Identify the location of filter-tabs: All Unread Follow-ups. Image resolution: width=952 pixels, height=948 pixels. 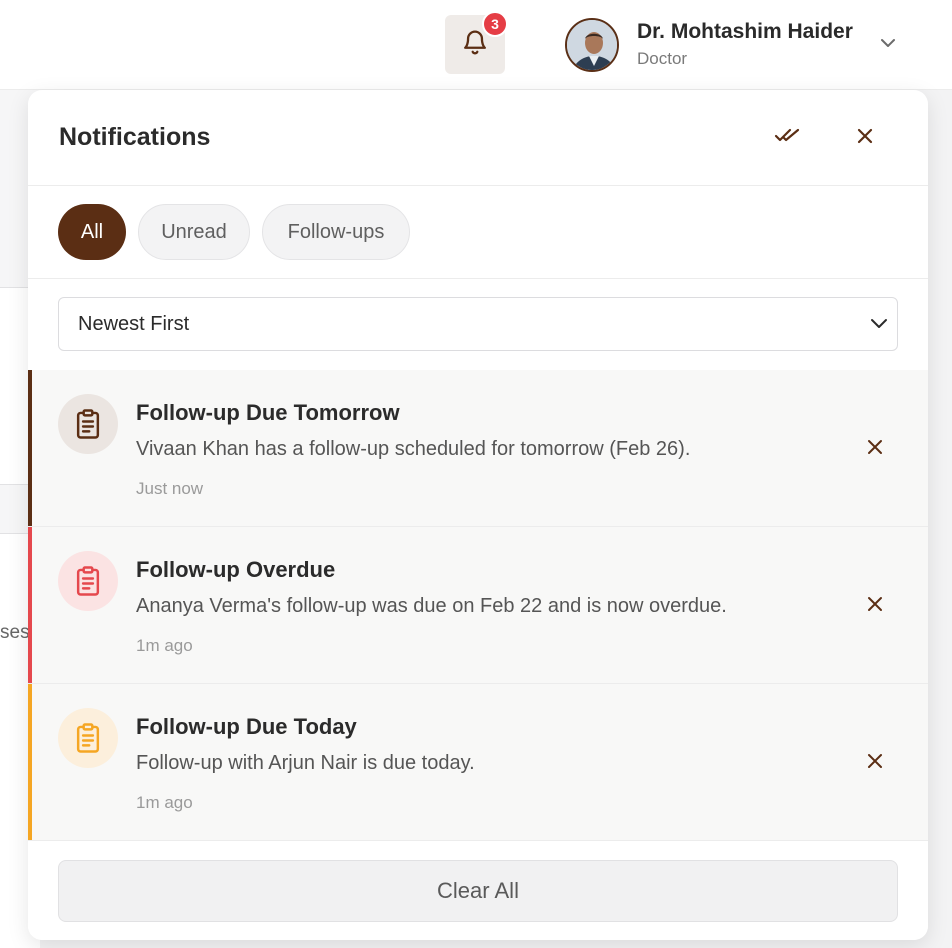
(478, 233).